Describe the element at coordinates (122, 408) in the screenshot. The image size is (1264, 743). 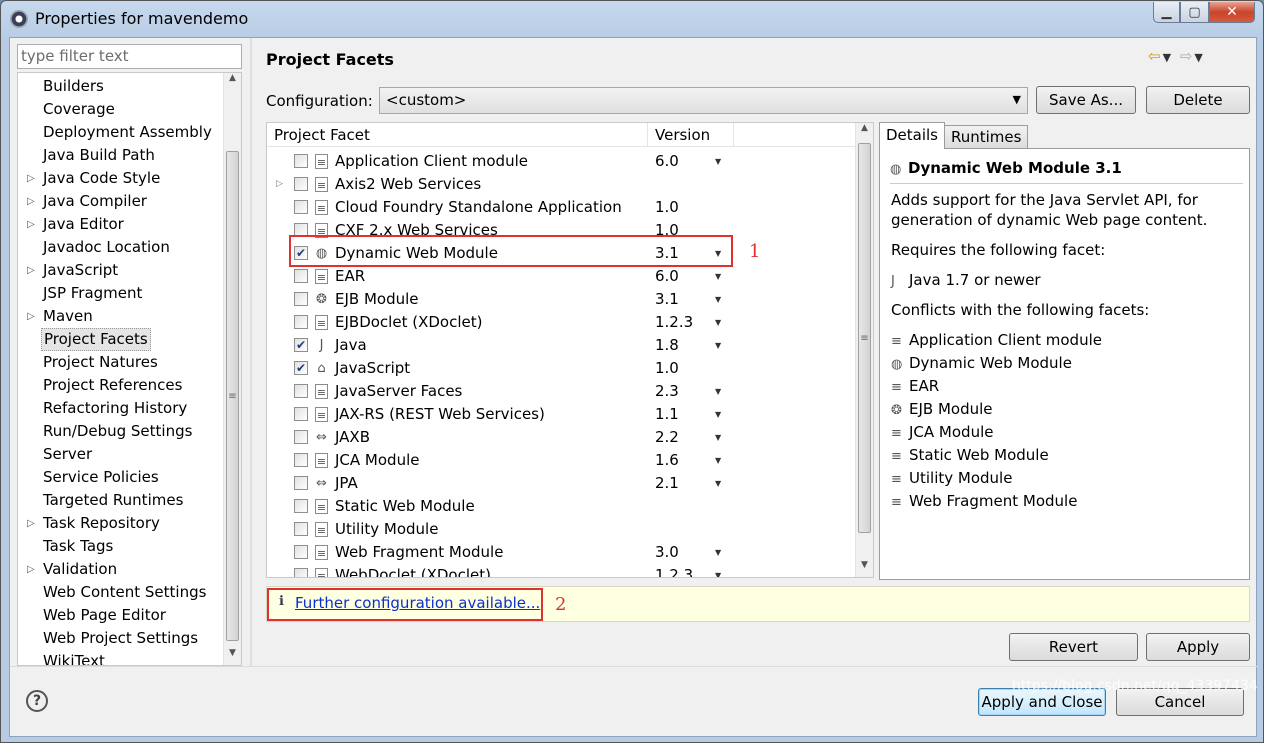
I see `nav-item: Refactoring History` at that location.